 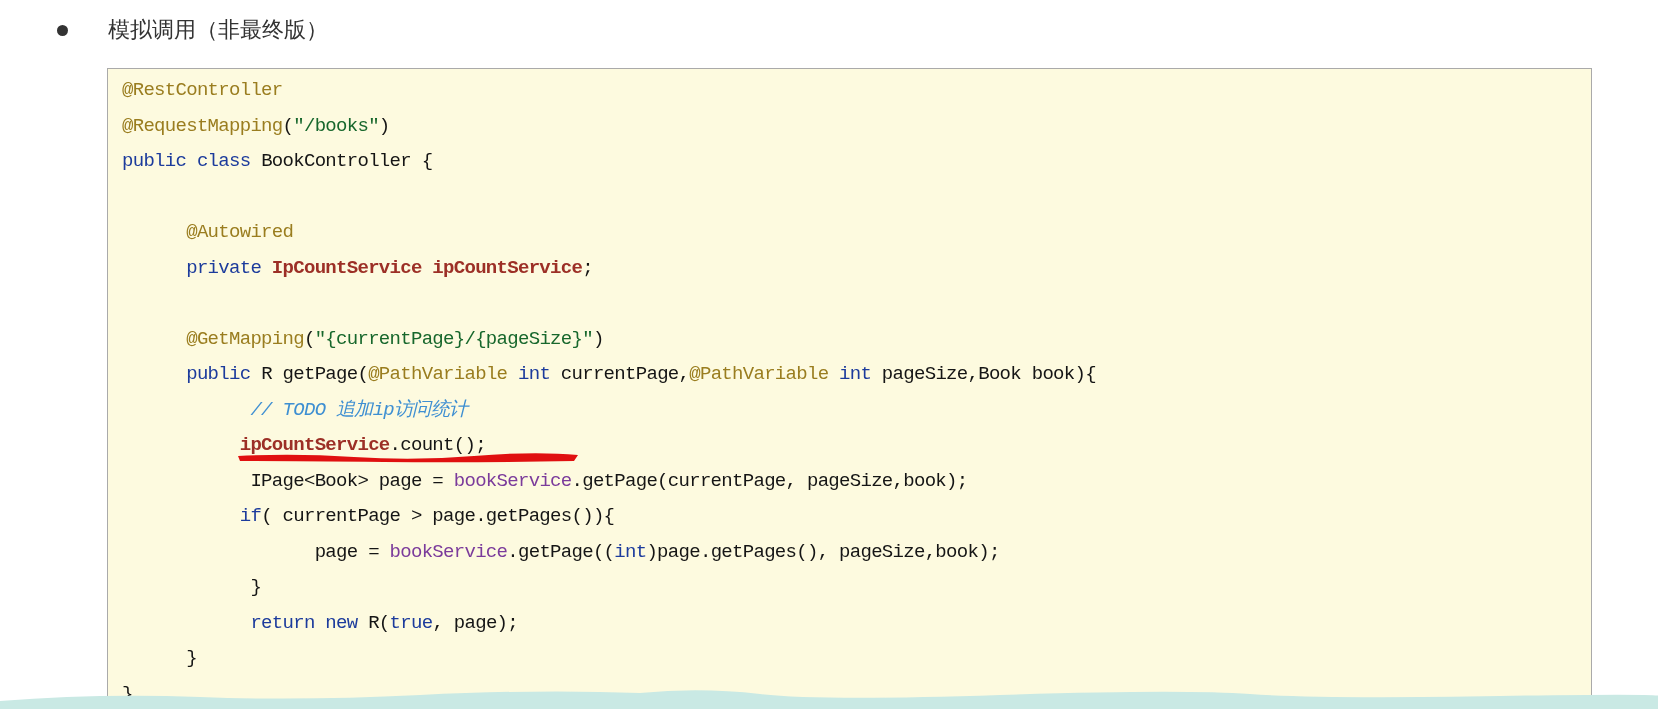 What do you see at coordinates (394, 339) in the screenshot?
I see `code-line: @GetMapping("{currentPage}/{pageSize}")` at bounding box center [394, 339].